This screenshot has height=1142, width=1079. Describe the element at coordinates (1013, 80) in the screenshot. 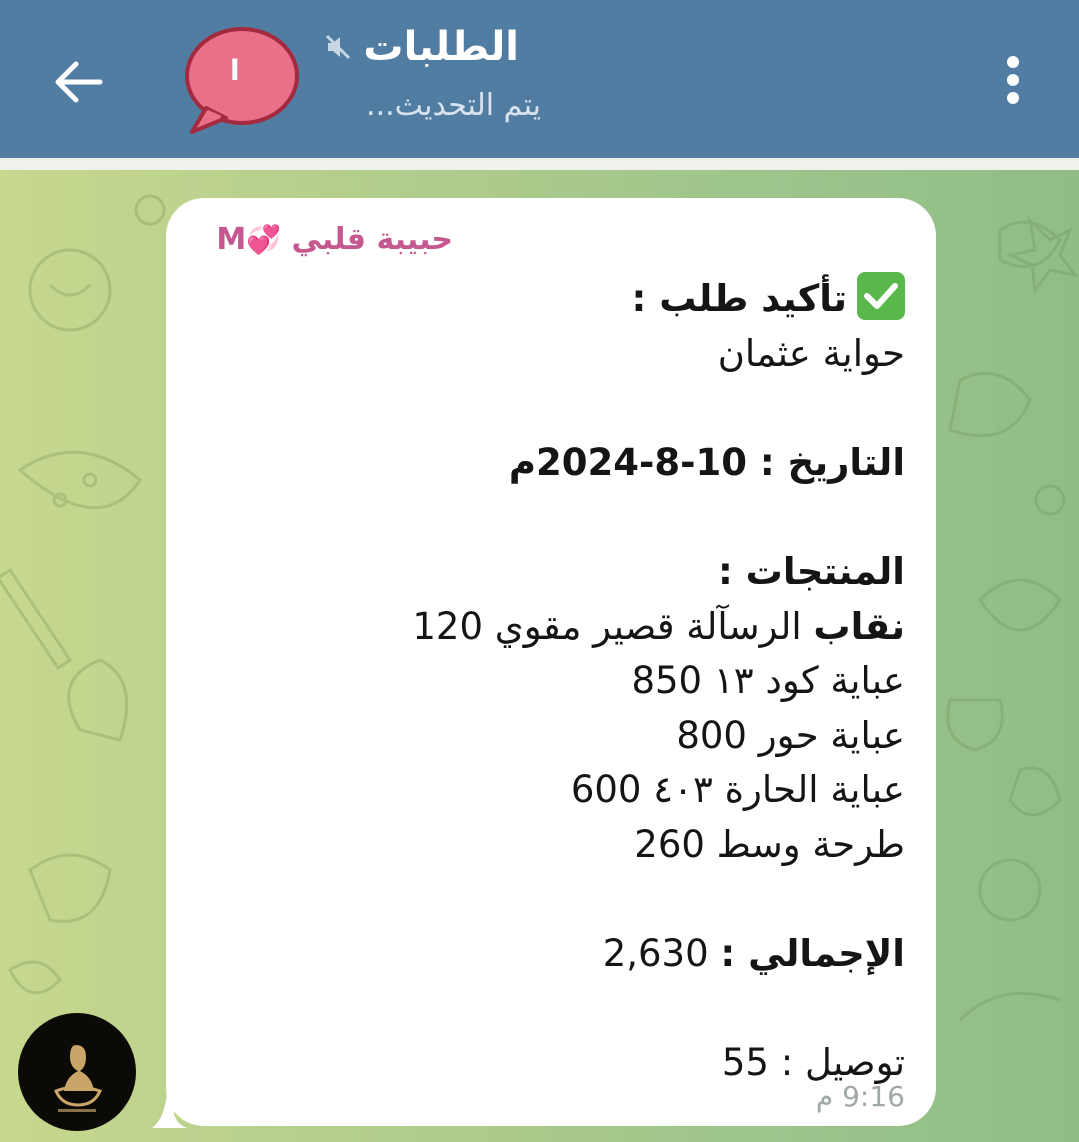

I see `more-options-button` at that location.